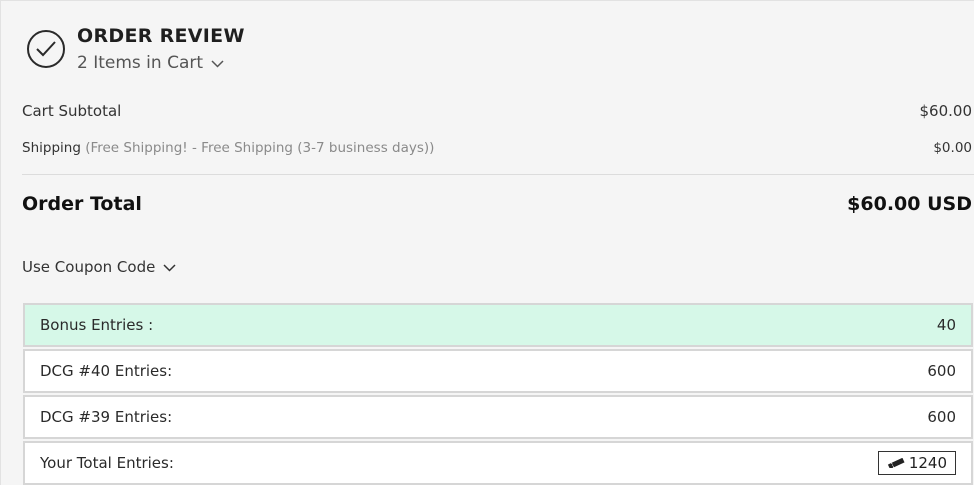  Describe the element at coordinates (498, 325) in the screenshot. I see `bonus-entries-row: Bonus Entries : 40` at that location.